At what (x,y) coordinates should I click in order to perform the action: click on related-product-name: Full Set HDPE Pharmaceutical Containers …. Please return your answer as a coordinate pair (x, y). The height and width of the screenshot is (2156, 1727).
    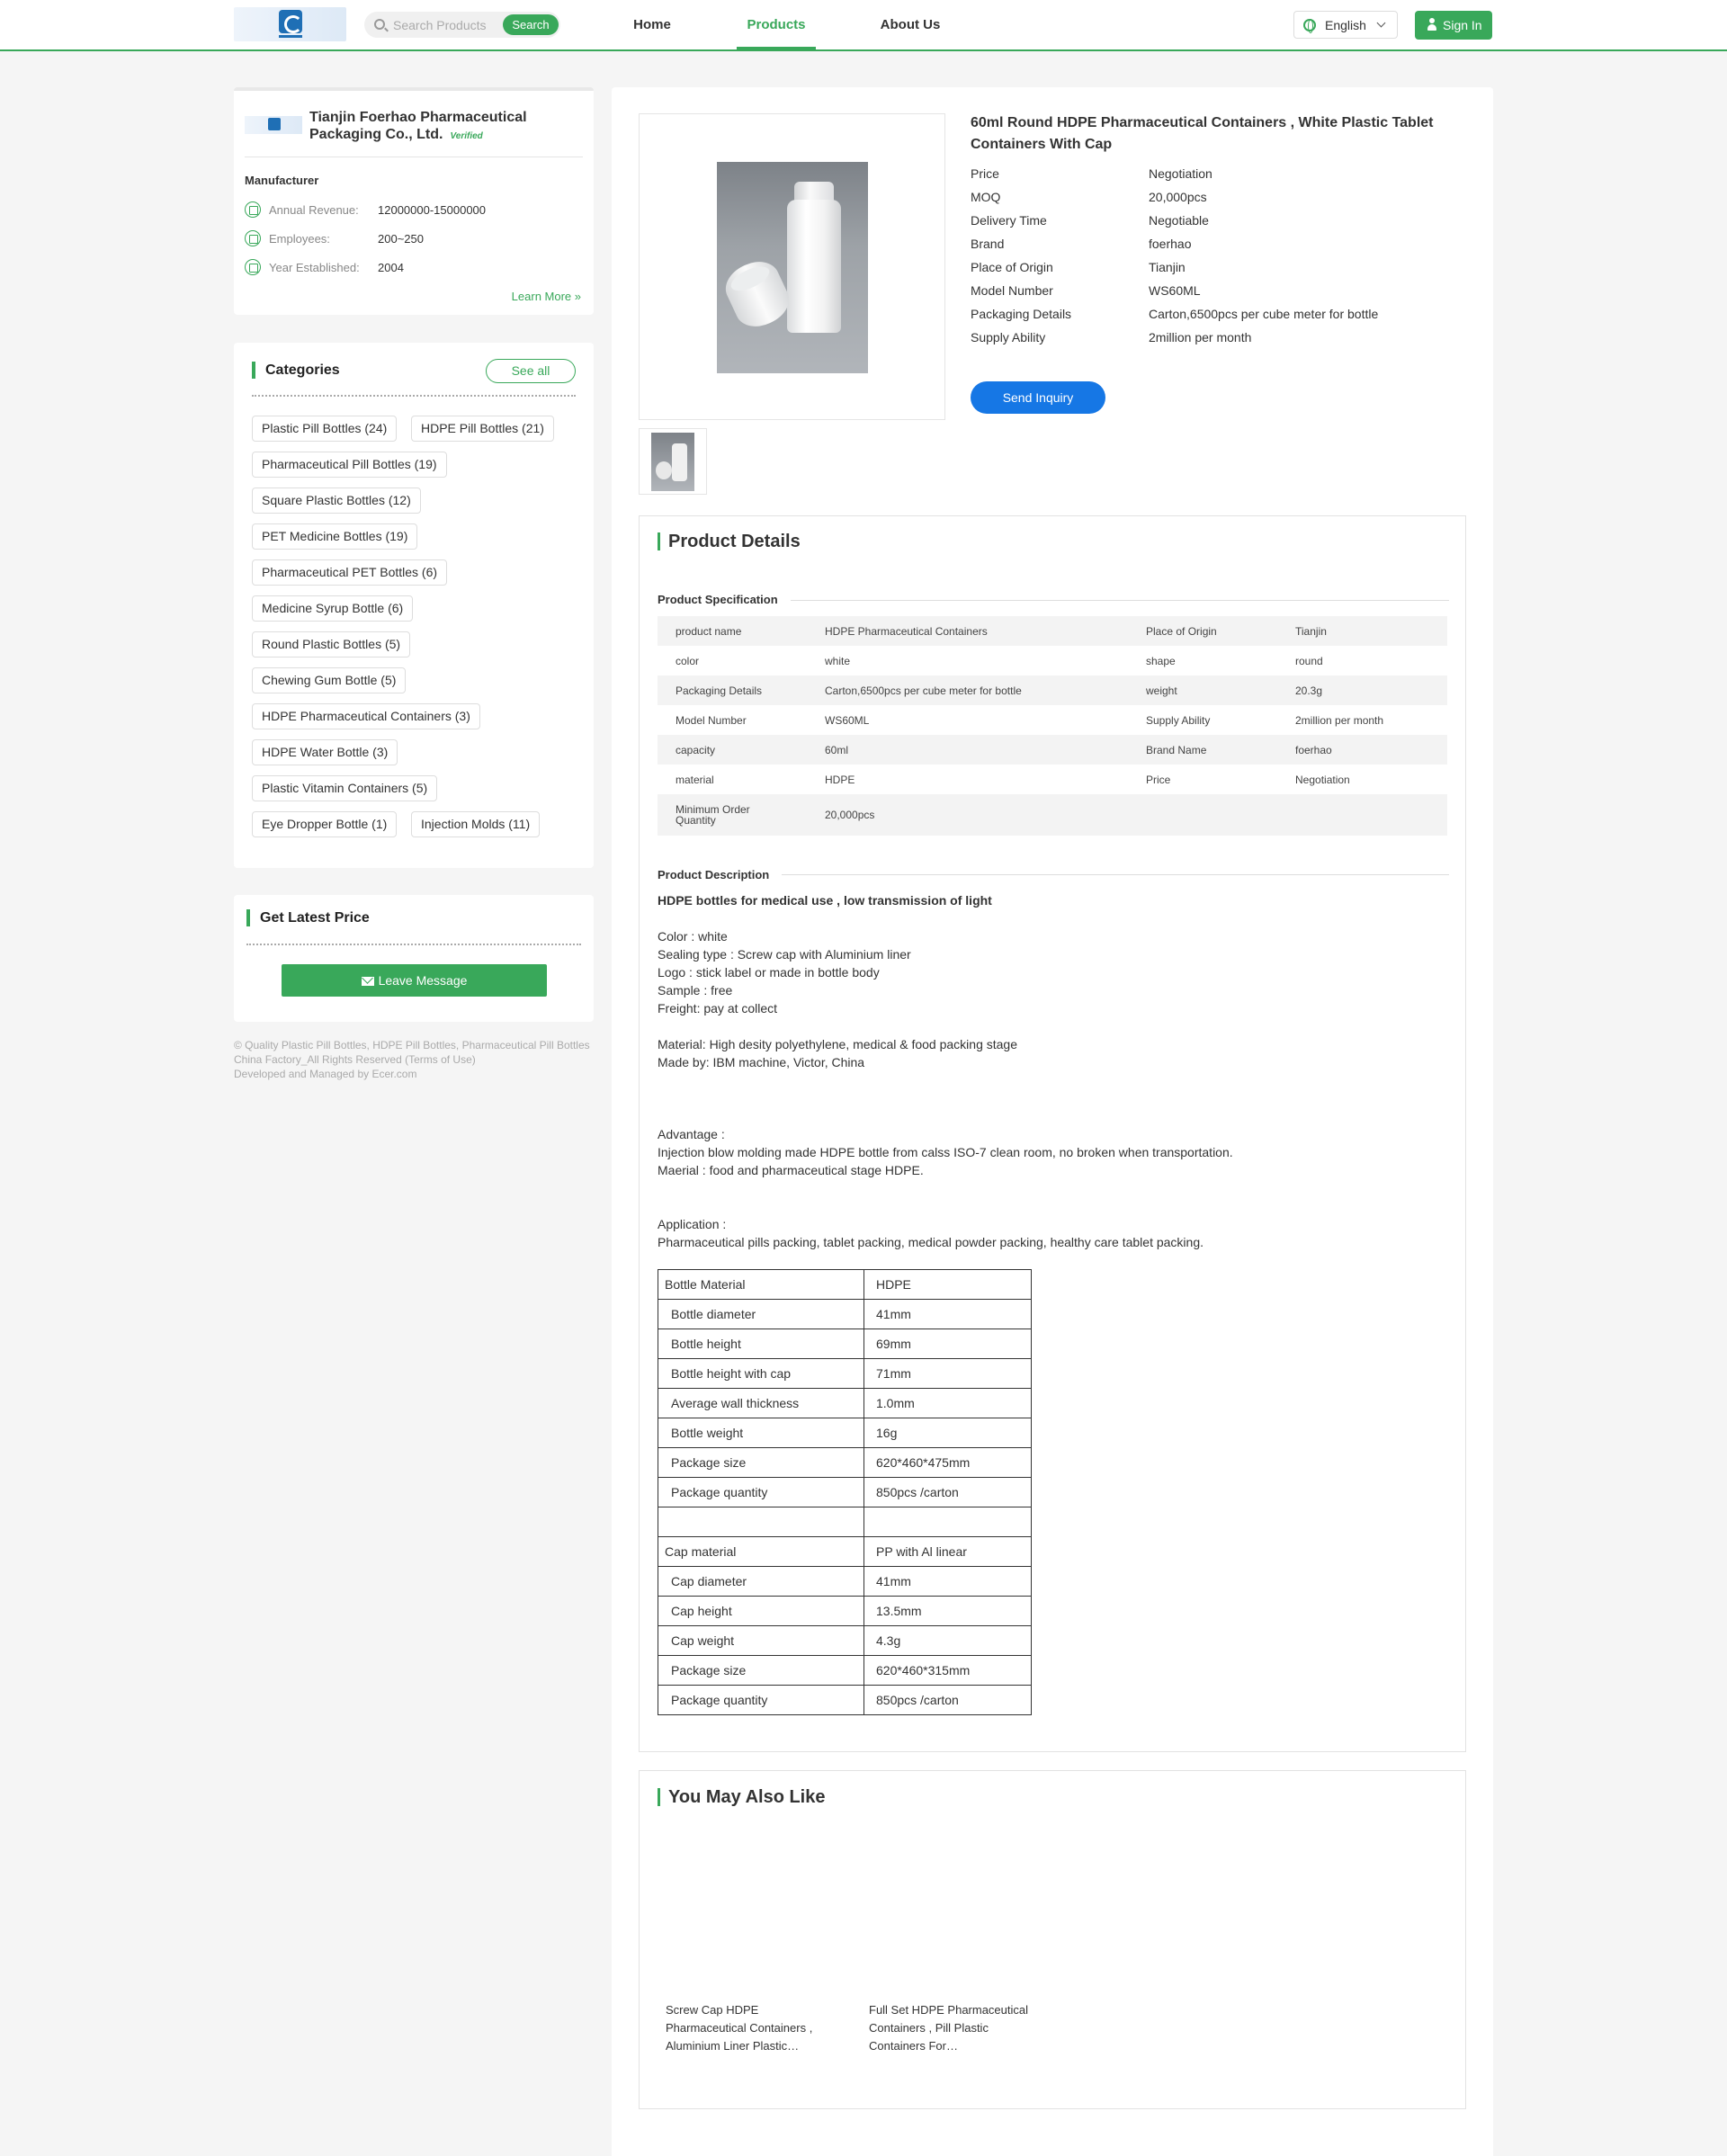
    Looking at the image, I should click on (955, 2028).